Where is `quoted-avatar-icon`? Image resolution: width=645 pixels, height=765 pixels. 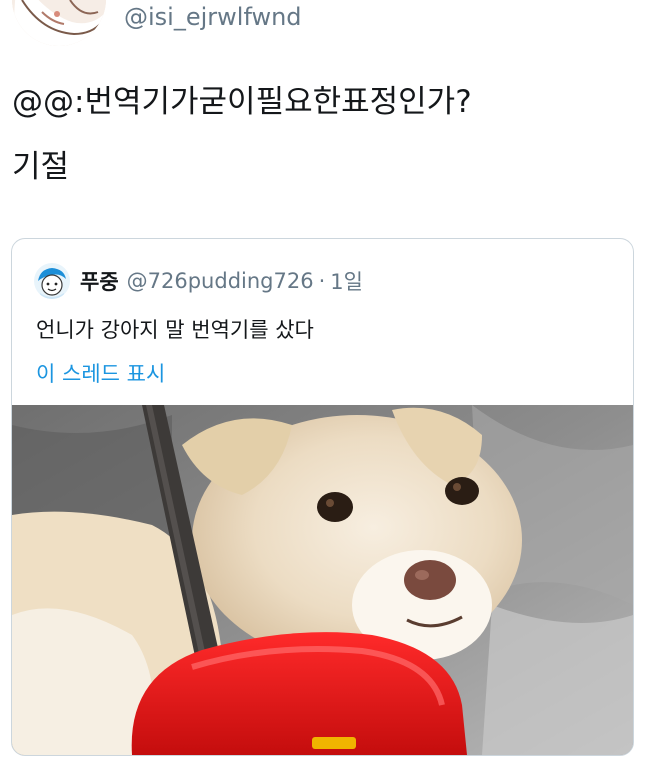
quoted-avatar-icon is located at coordinates (52, 281).